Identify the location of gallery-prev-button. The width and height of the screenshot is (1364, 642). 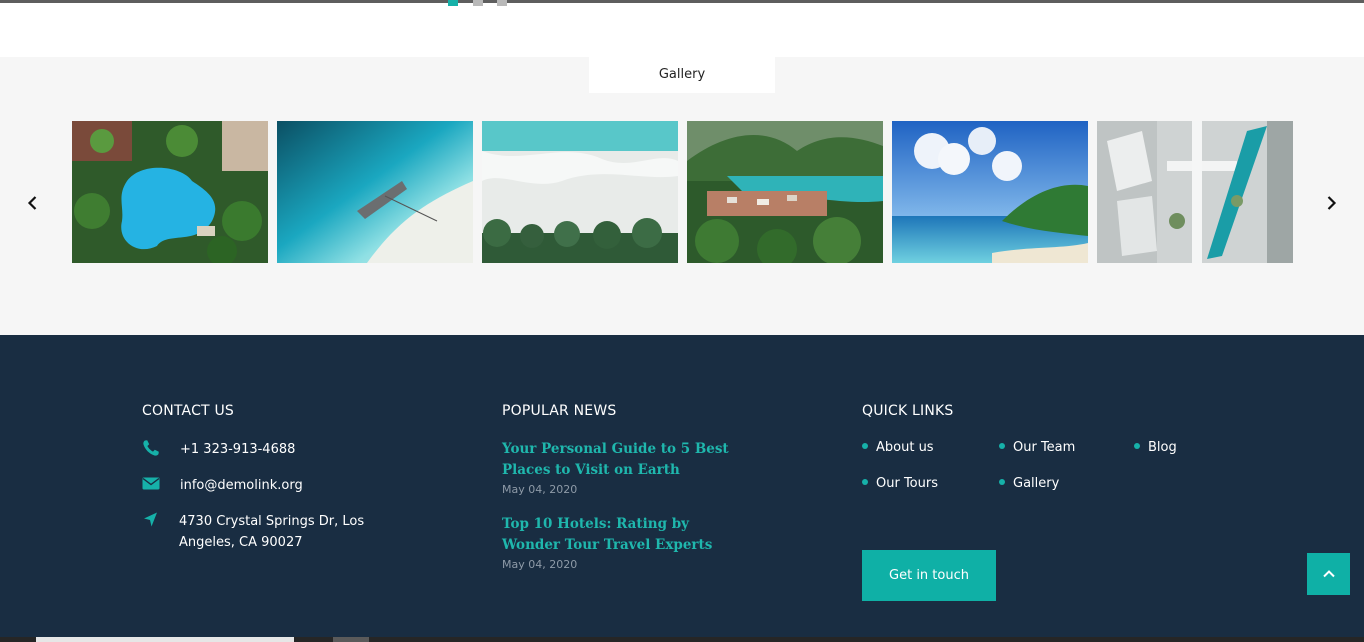
(33, 203).